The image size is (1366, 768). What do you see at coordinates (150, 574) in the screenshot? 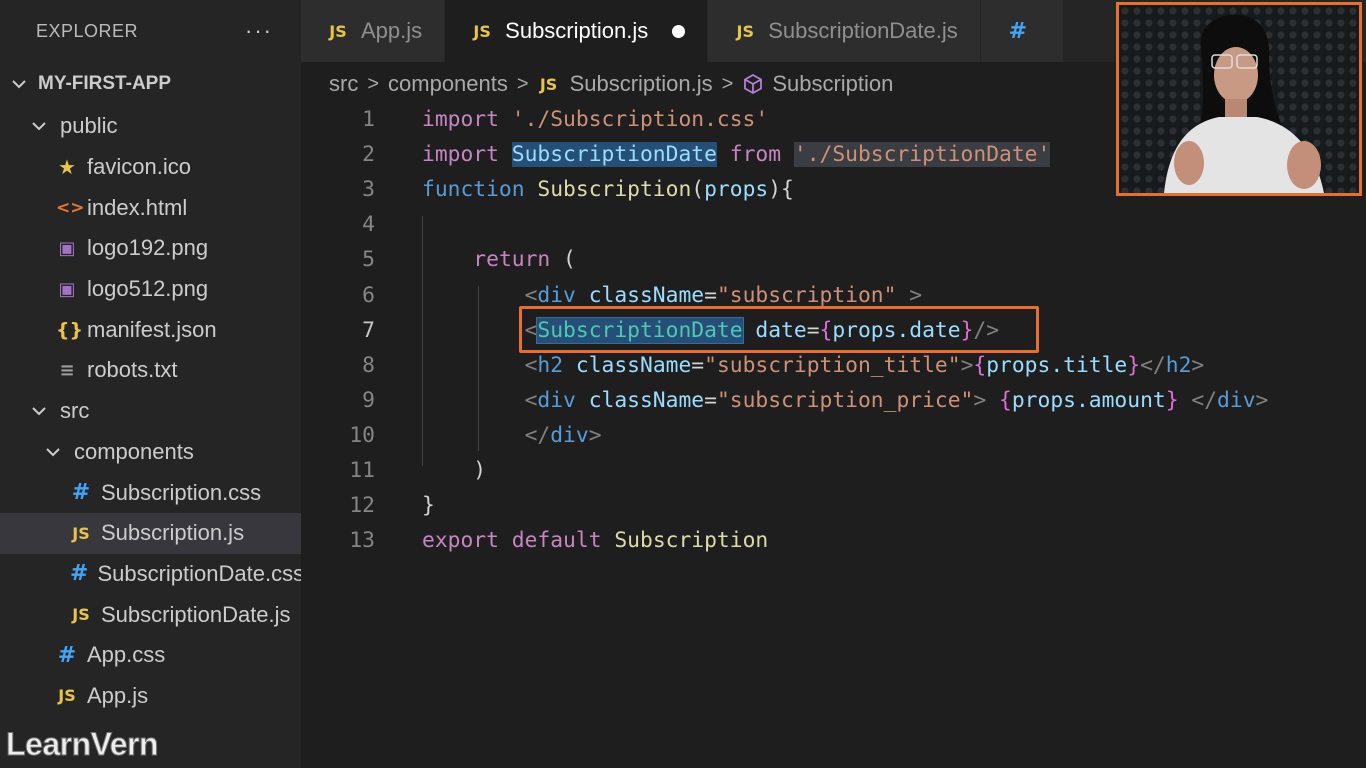
I see `file-item: # SubscriptionDate.css` at bounding box center [150, 574].